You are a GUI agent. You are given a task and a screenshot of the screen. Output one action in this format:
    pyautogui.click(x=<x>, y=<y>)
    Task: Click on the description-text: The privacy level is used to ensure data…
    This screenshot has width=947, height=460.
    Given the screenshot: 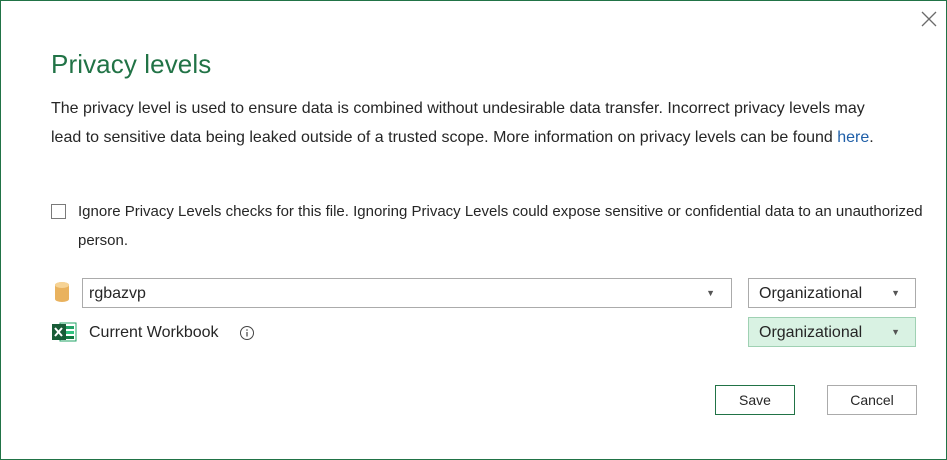 What is the action you would take?
    pyautogui.click(x=458, y=123)
    